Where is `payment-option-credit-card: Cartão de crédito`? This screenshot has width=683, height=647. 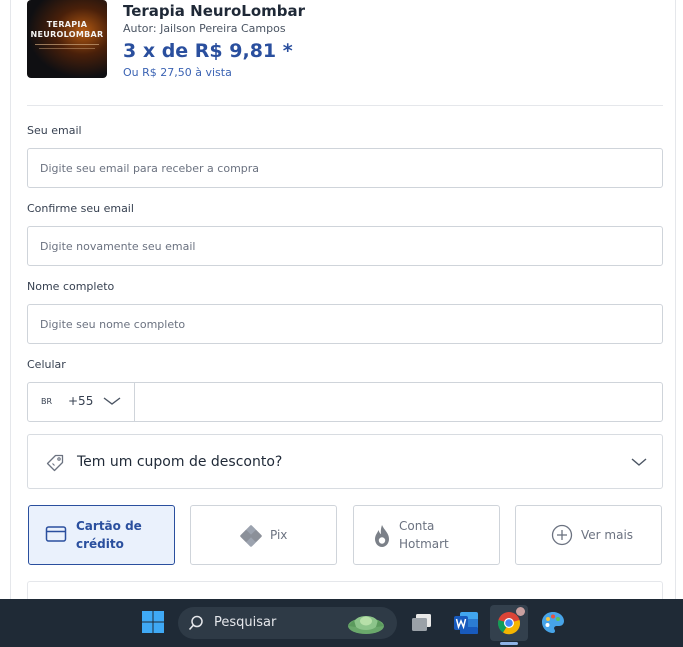 payment-option-credit-card: Cartão de crédito is located at coordinates (101, 535).